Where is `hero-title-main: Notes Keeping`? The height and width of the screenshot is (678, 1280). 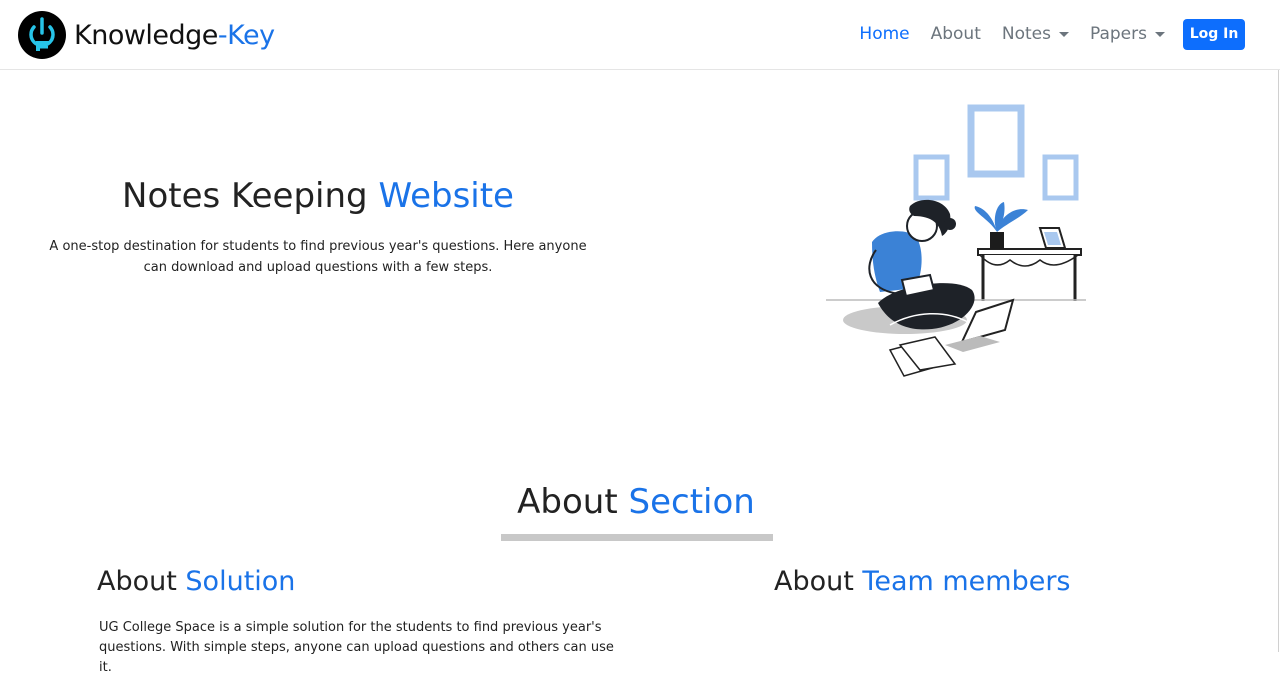 hero-title-main: Notes Keeping is located at coordinates (245, 196).